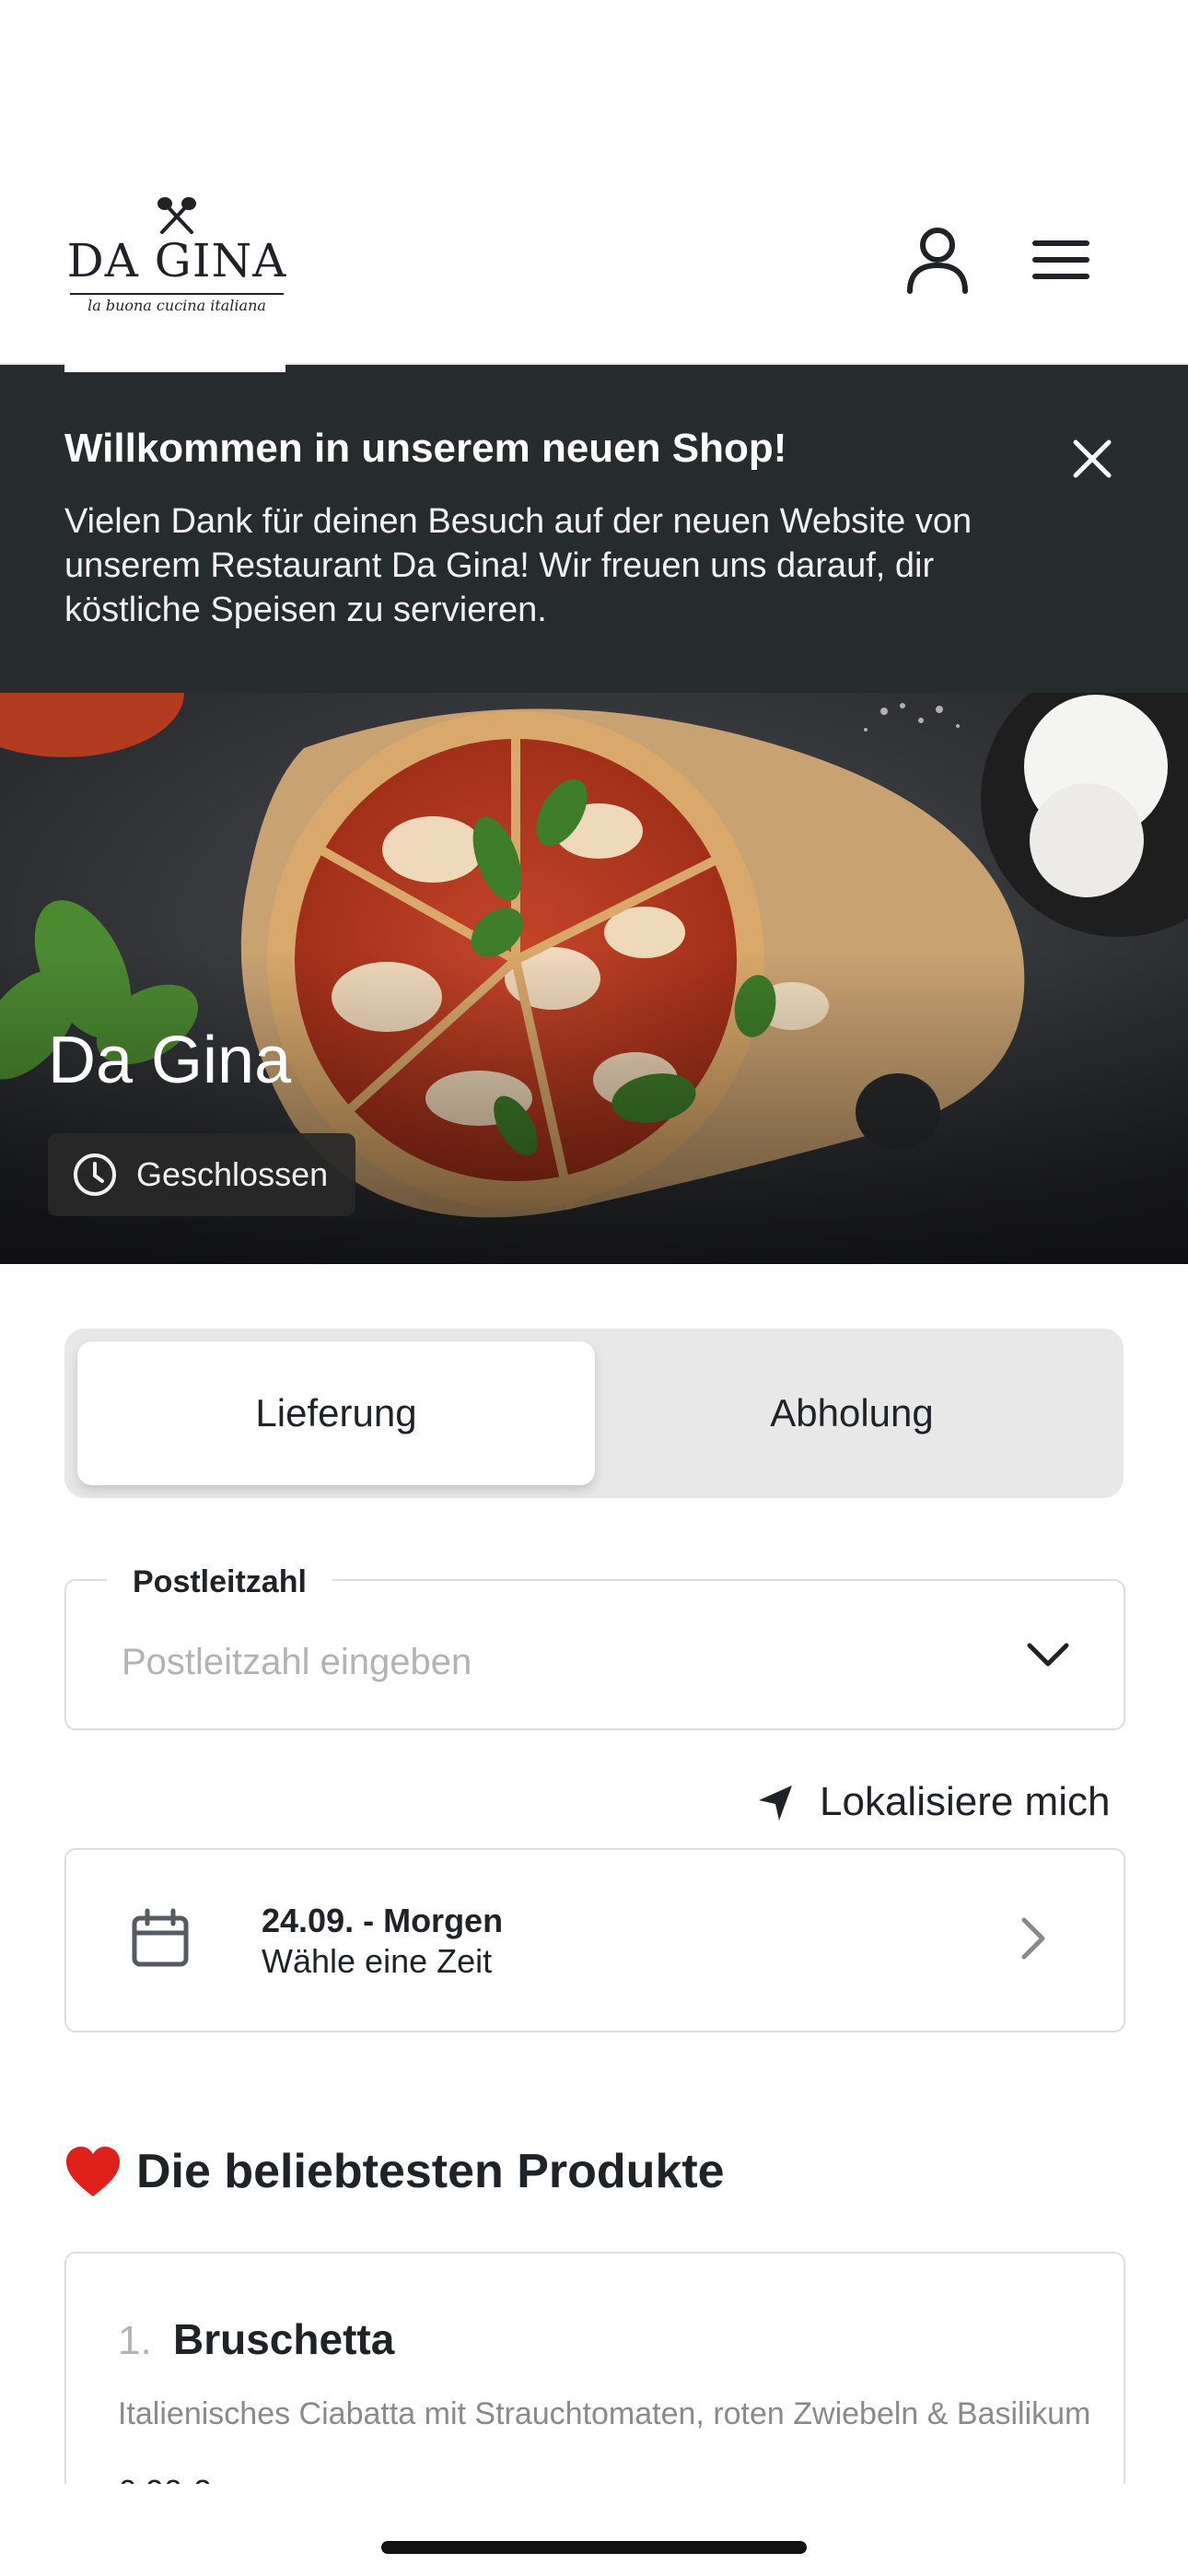 The width and height of the screenshot is (1188, 2576). What do you see at coordinates (594, 2530) in the screenshot?
I see `bottom-safe-area` at bounding box center [594, 2530].